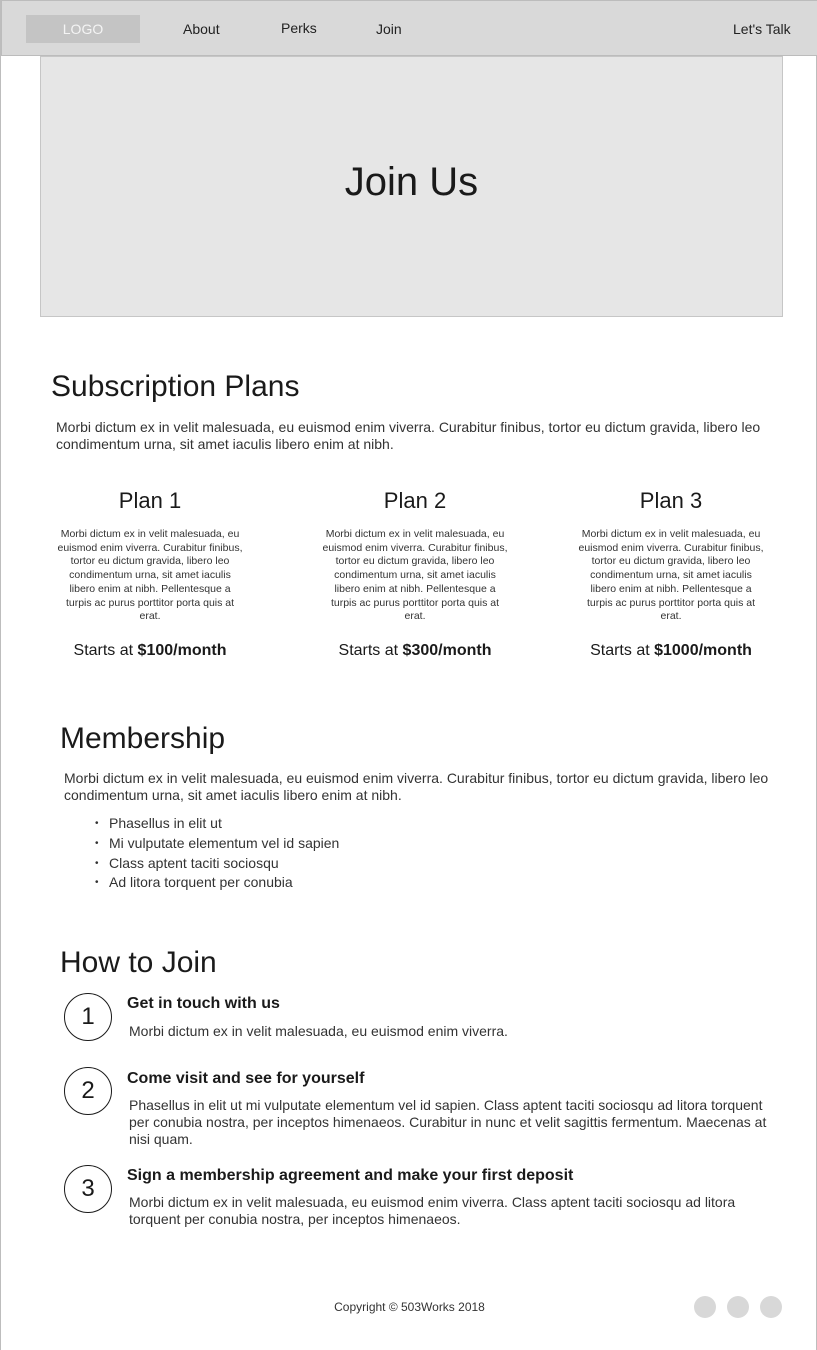 Image resolution: width=817 pixels, height=1350 pixels. What do you see at coordinates (409, 28) in the screenshot?
I see `top-nav: LOGO About Perks Join Let's Talk` at bounding box center [409, 28].